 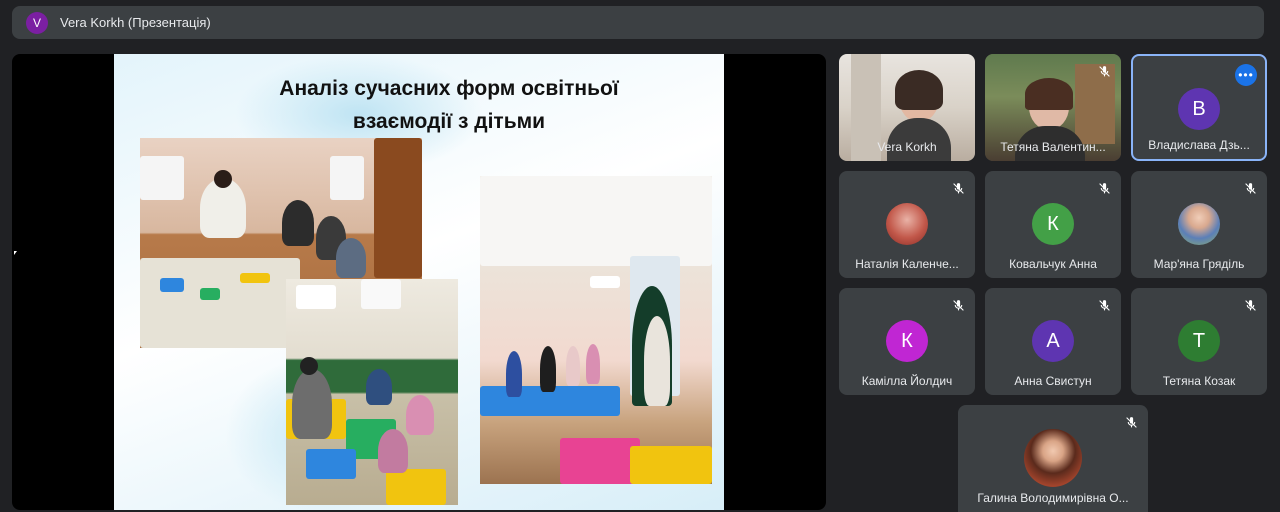 I want to click on participant-avatar: Т, so click(x=1199, y=341).